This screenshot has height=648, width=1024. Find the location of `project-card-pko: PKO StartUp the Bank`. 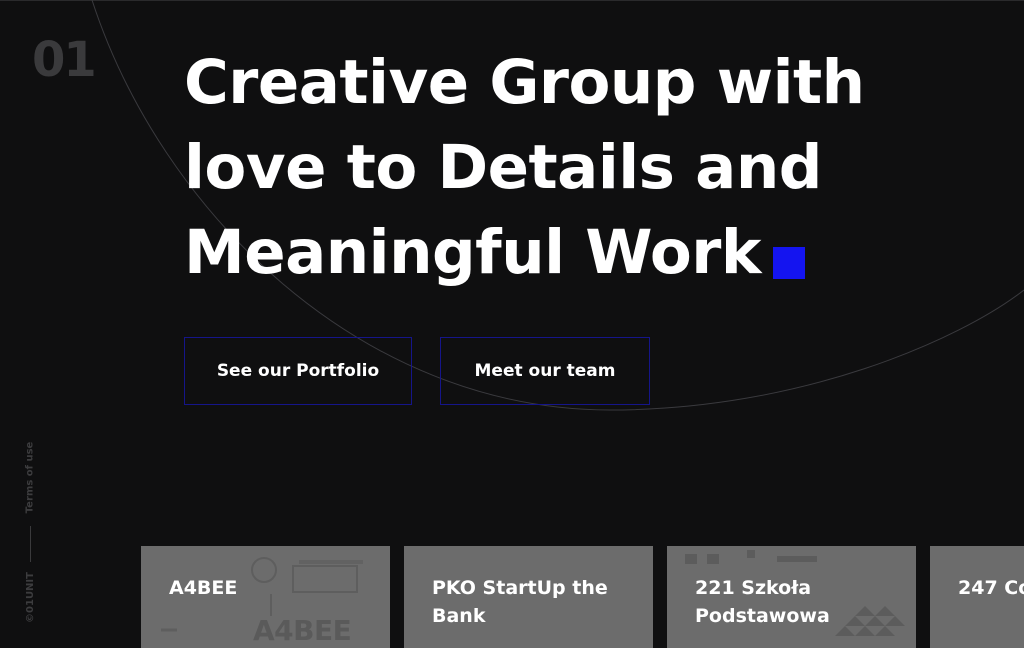

project-card-pko: PKO StartUp the Bank is located at coordinates (528, 597).